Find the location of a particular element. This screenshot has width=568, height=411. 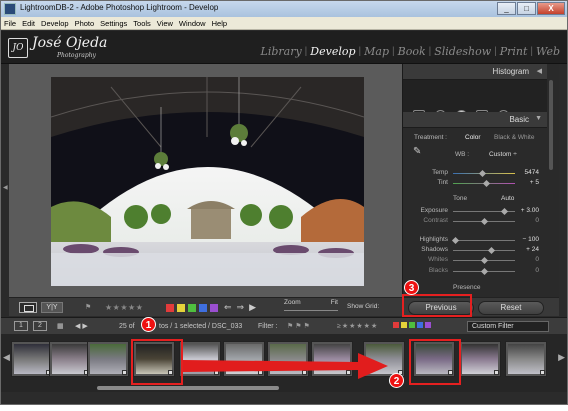

color-label-red is located at coordinates (170, 308).